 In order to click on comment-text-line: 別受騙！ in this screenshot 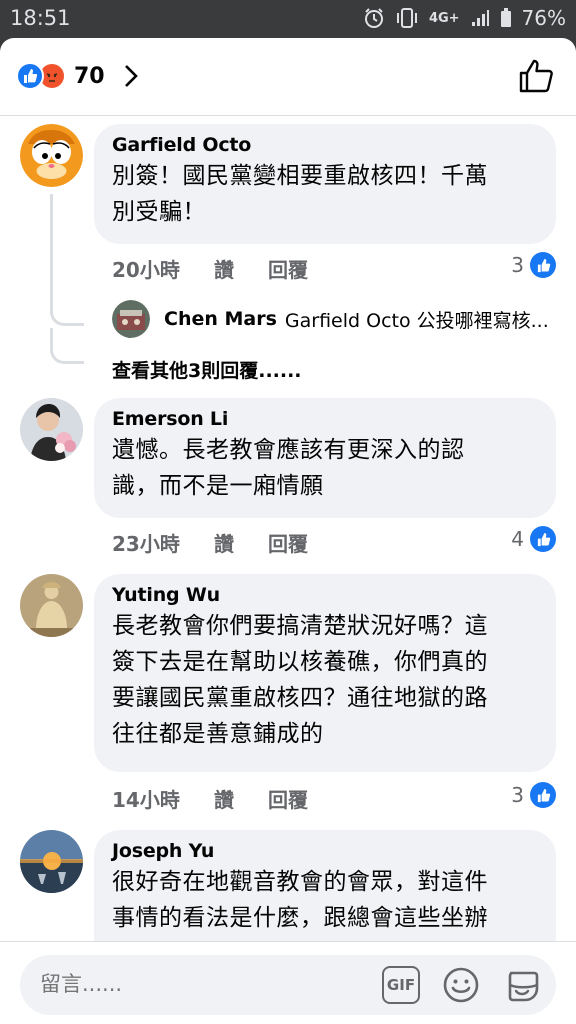, I will do `click(159, 212)`.